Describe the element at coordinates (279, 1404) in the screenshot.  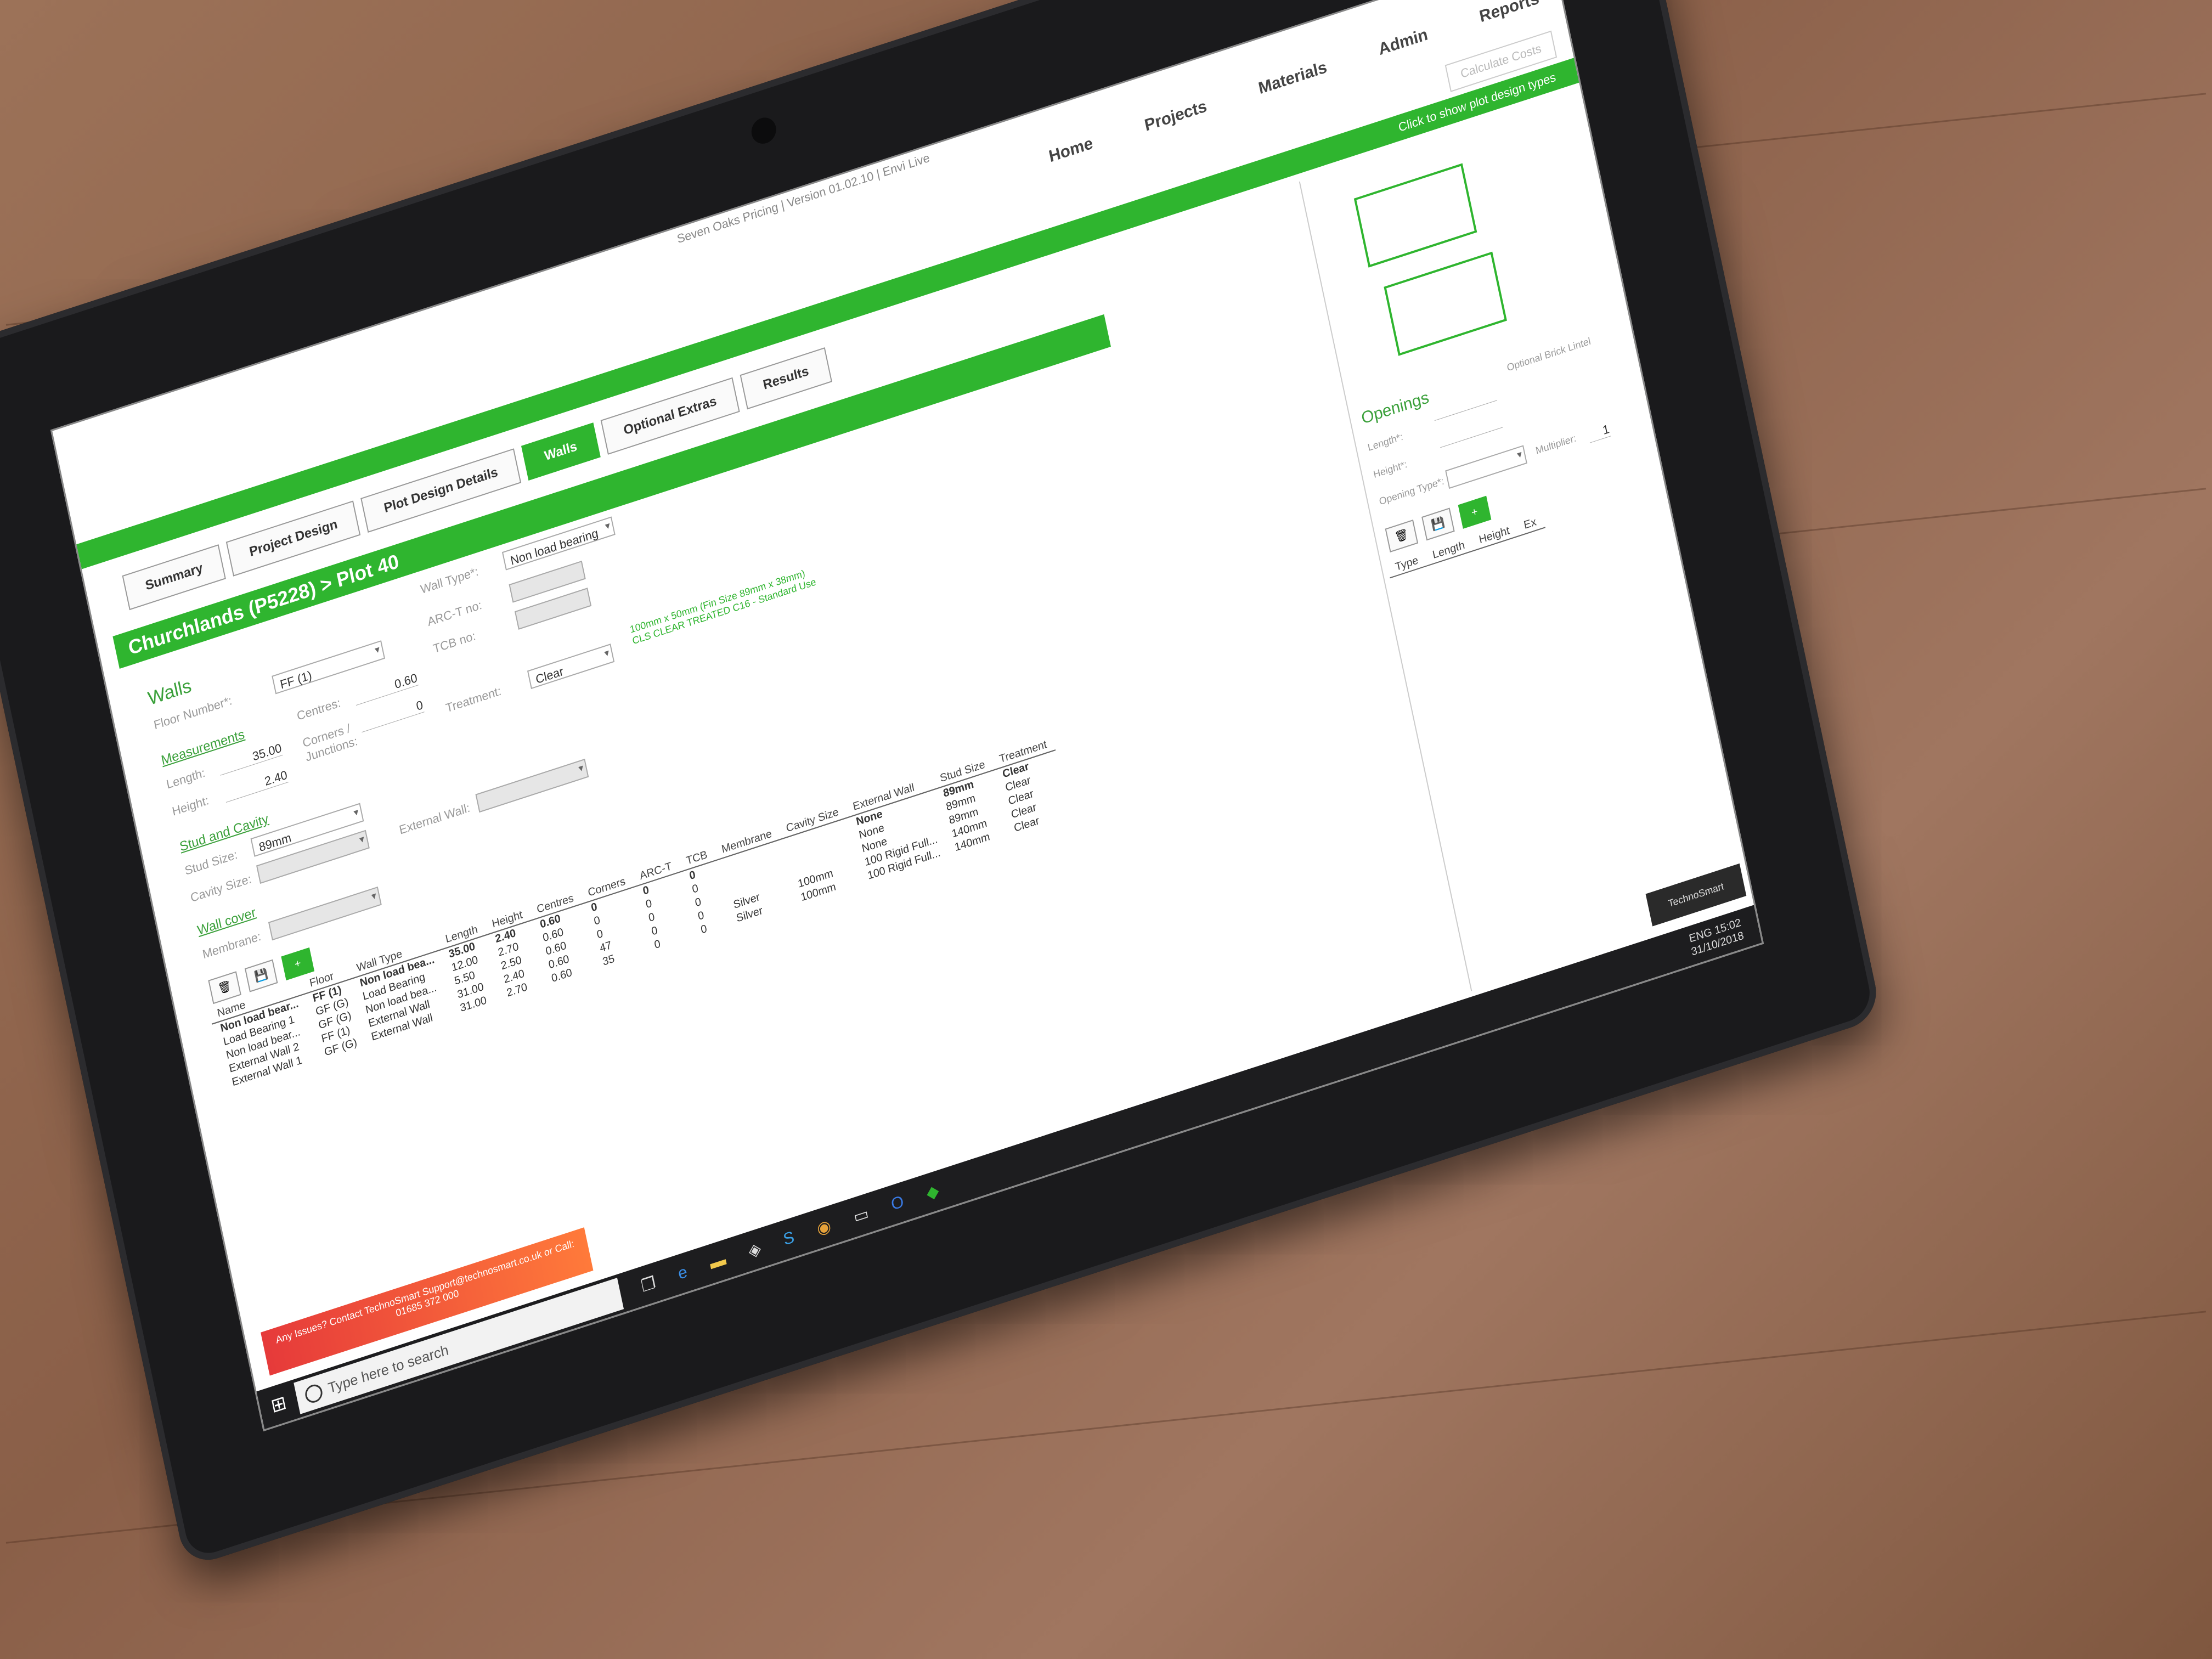
I see `windows-start-icon: ⊞` at that location.